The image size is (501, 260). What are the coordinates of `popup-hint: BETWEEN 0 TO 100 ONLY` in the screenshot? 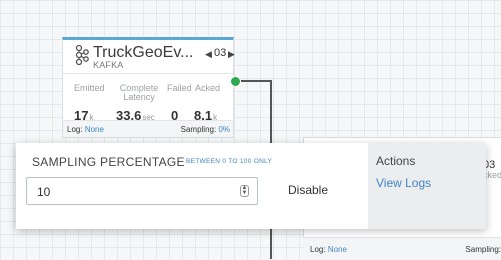 It's located at (229, 161).